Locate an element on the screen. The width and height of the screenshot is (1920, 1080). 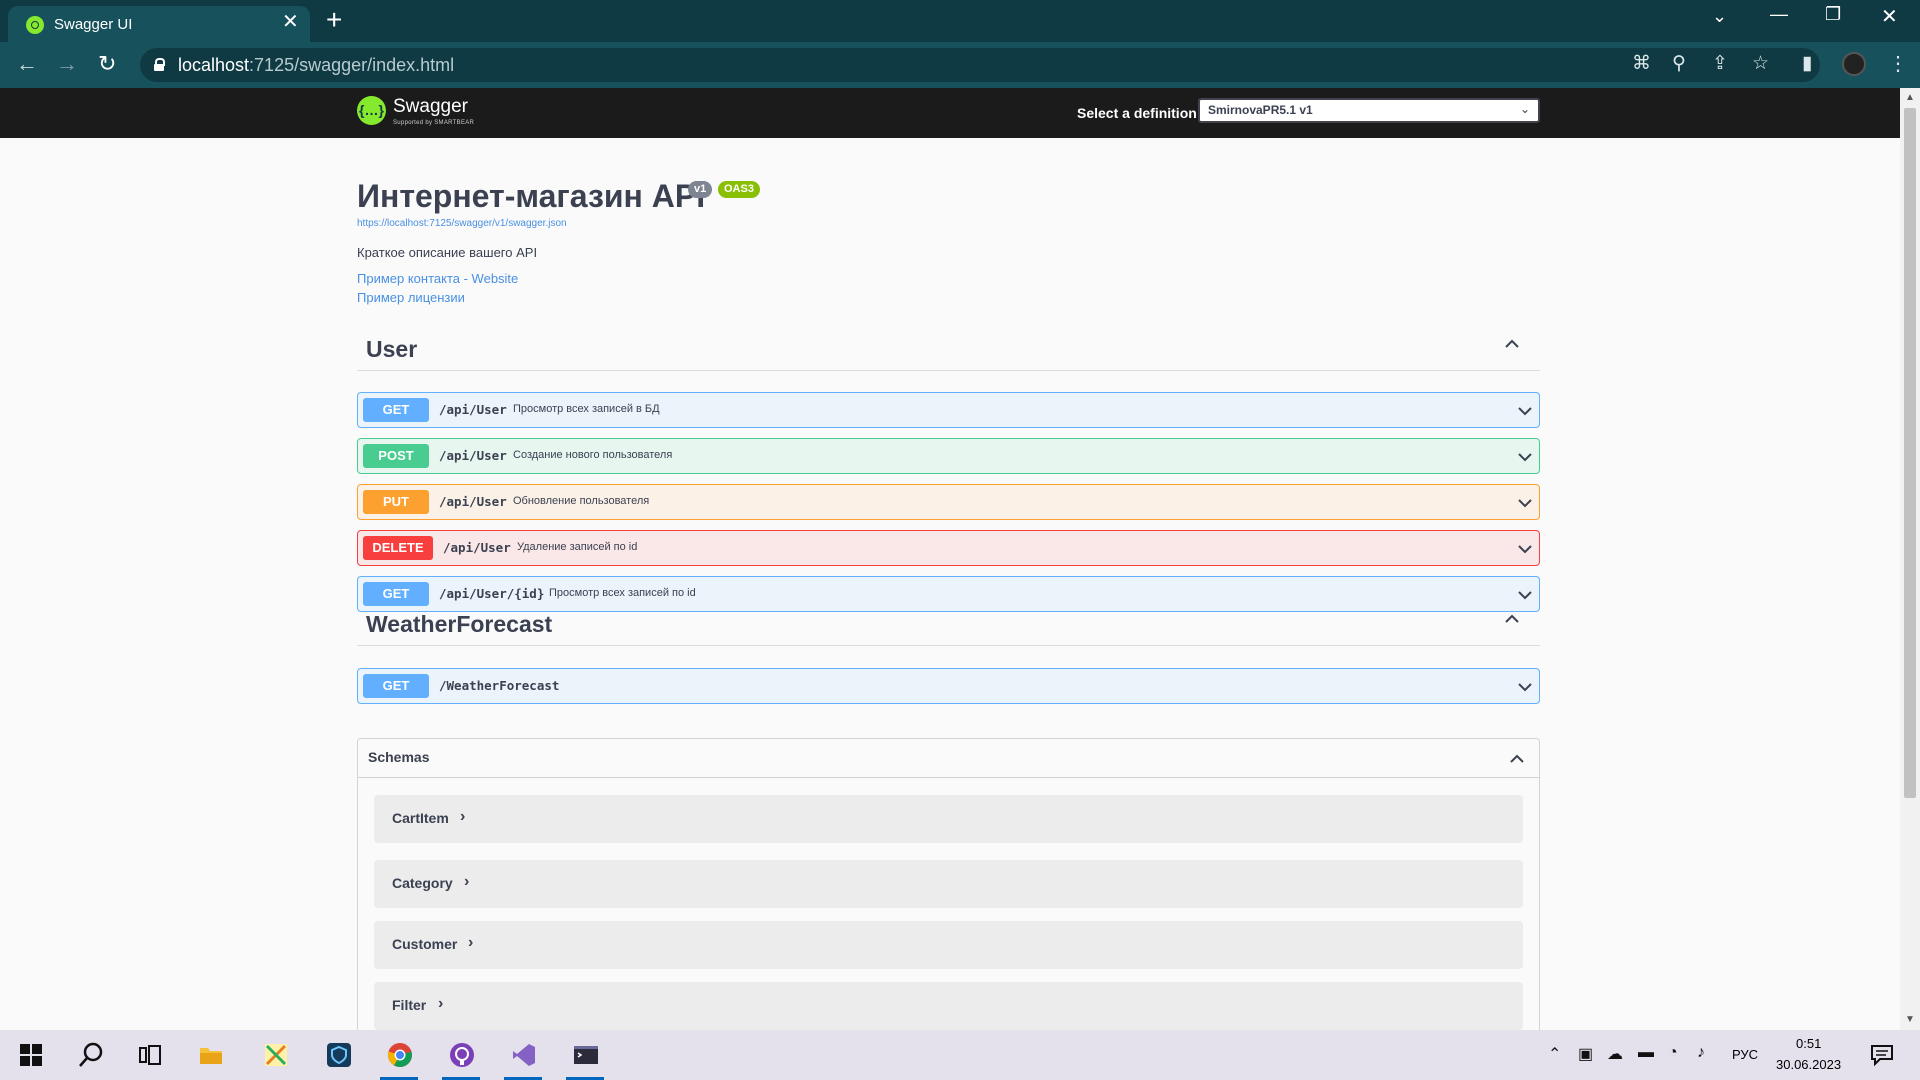
onedrive-cloud-icon: ☁ is located at coordinates (1615, 1054).